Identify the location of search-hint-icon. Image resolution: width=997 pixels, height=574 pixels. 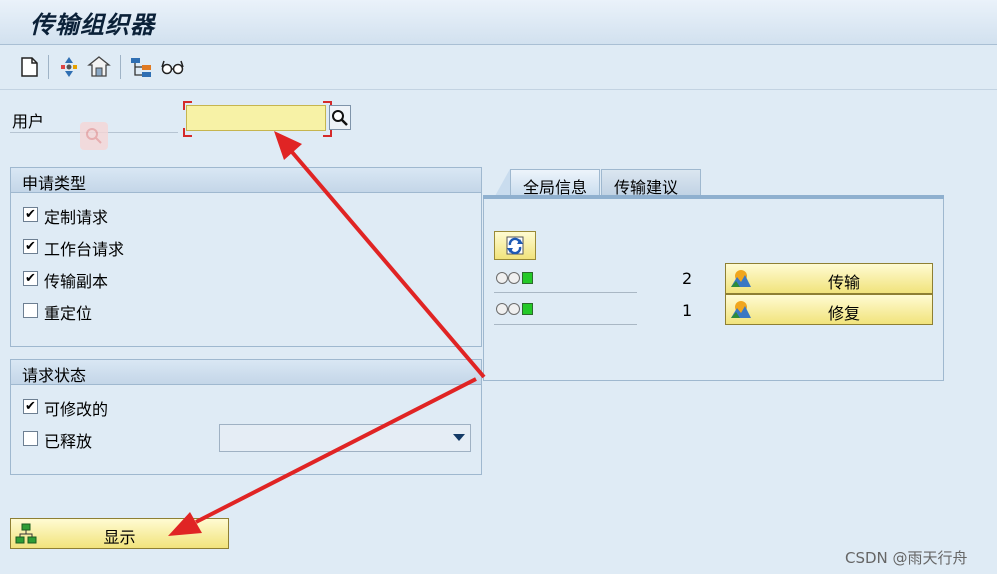
(94, 136).